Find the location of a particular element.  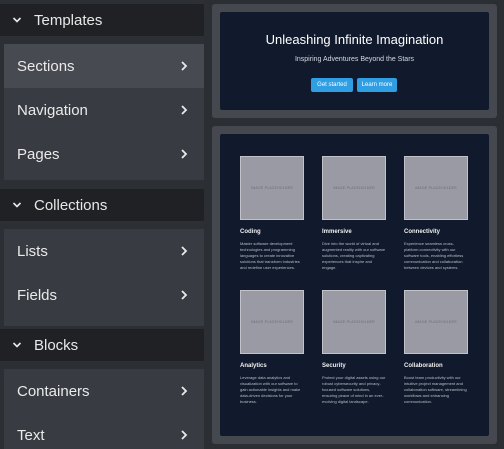

sidebar-item-pages: Pages is located at coordinates (104, 154).